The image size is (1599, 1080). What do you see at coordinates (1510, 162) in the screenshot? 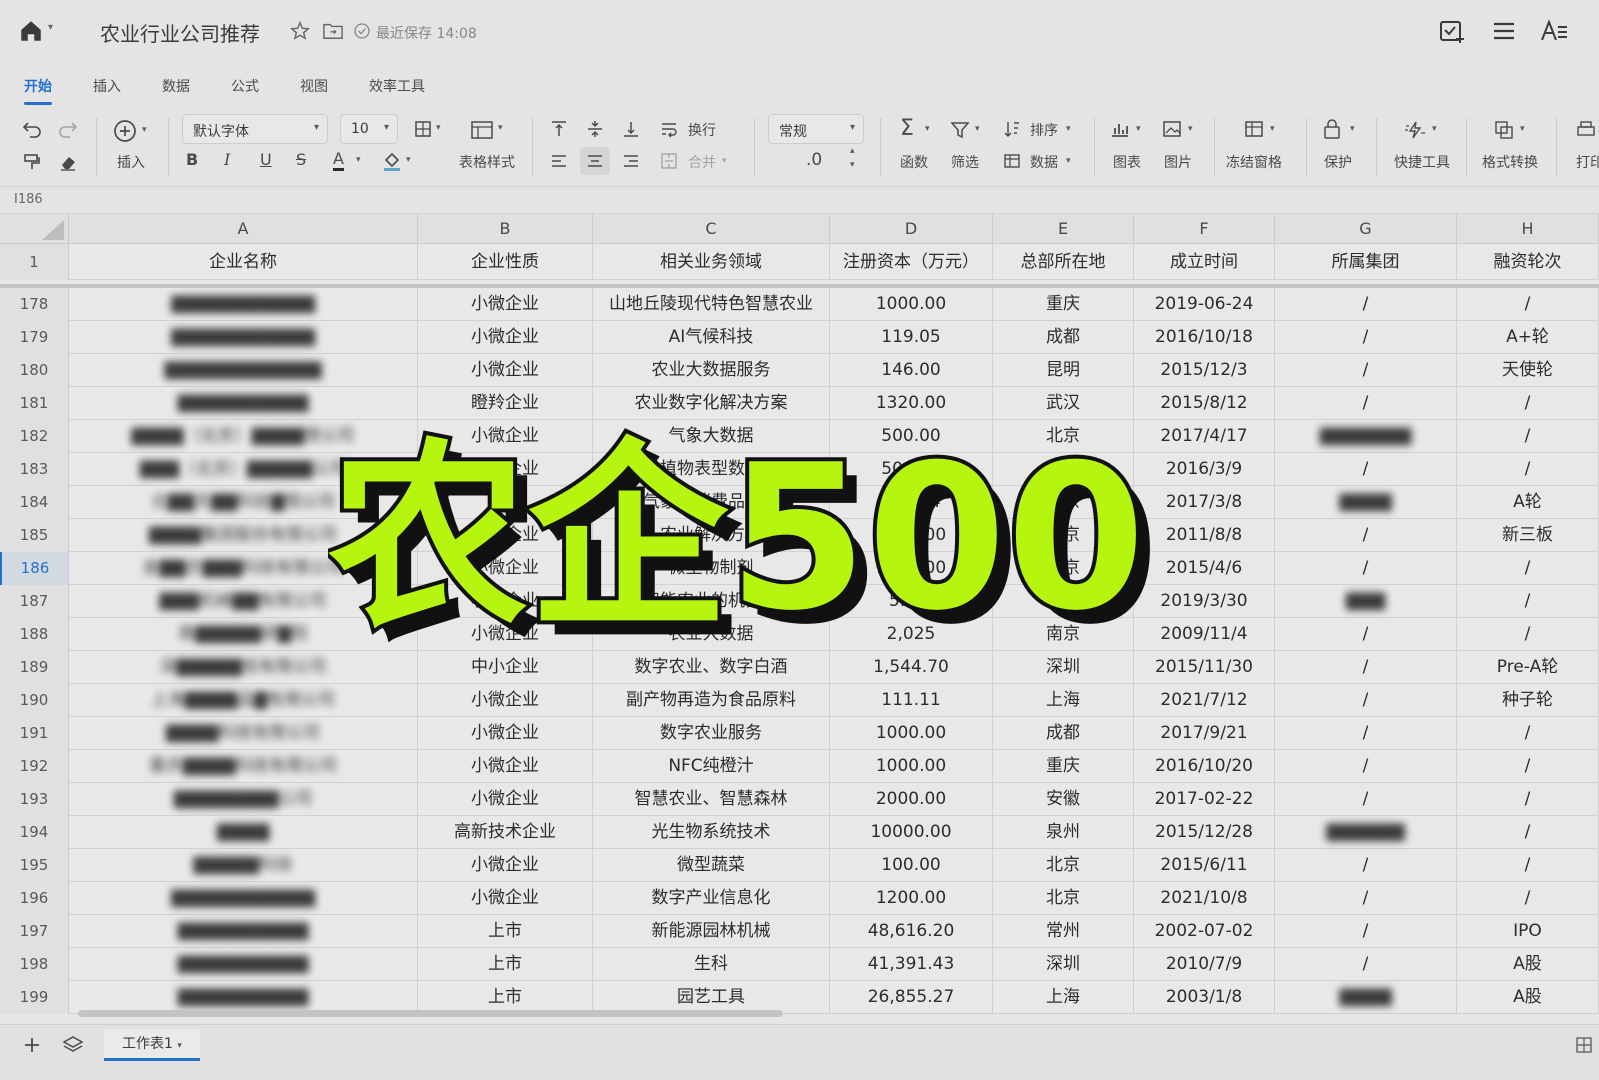
I see `format-convert-label: 格式转换` at bounding box center [1510, 162].